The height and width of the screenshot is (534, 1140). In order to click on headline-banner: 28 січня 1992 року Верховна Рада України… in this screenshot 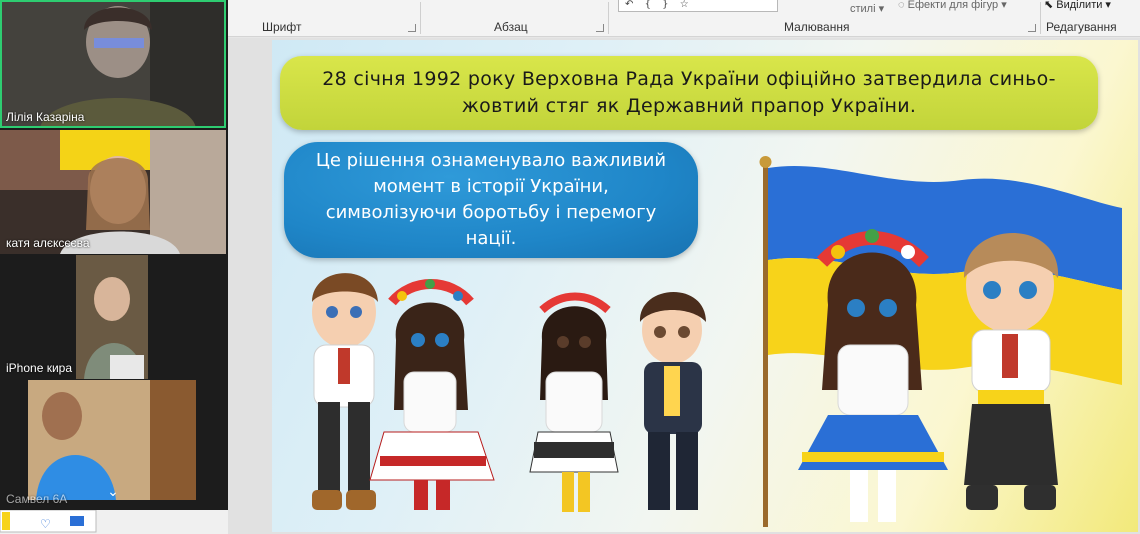, I will do `click(689, 93)`.